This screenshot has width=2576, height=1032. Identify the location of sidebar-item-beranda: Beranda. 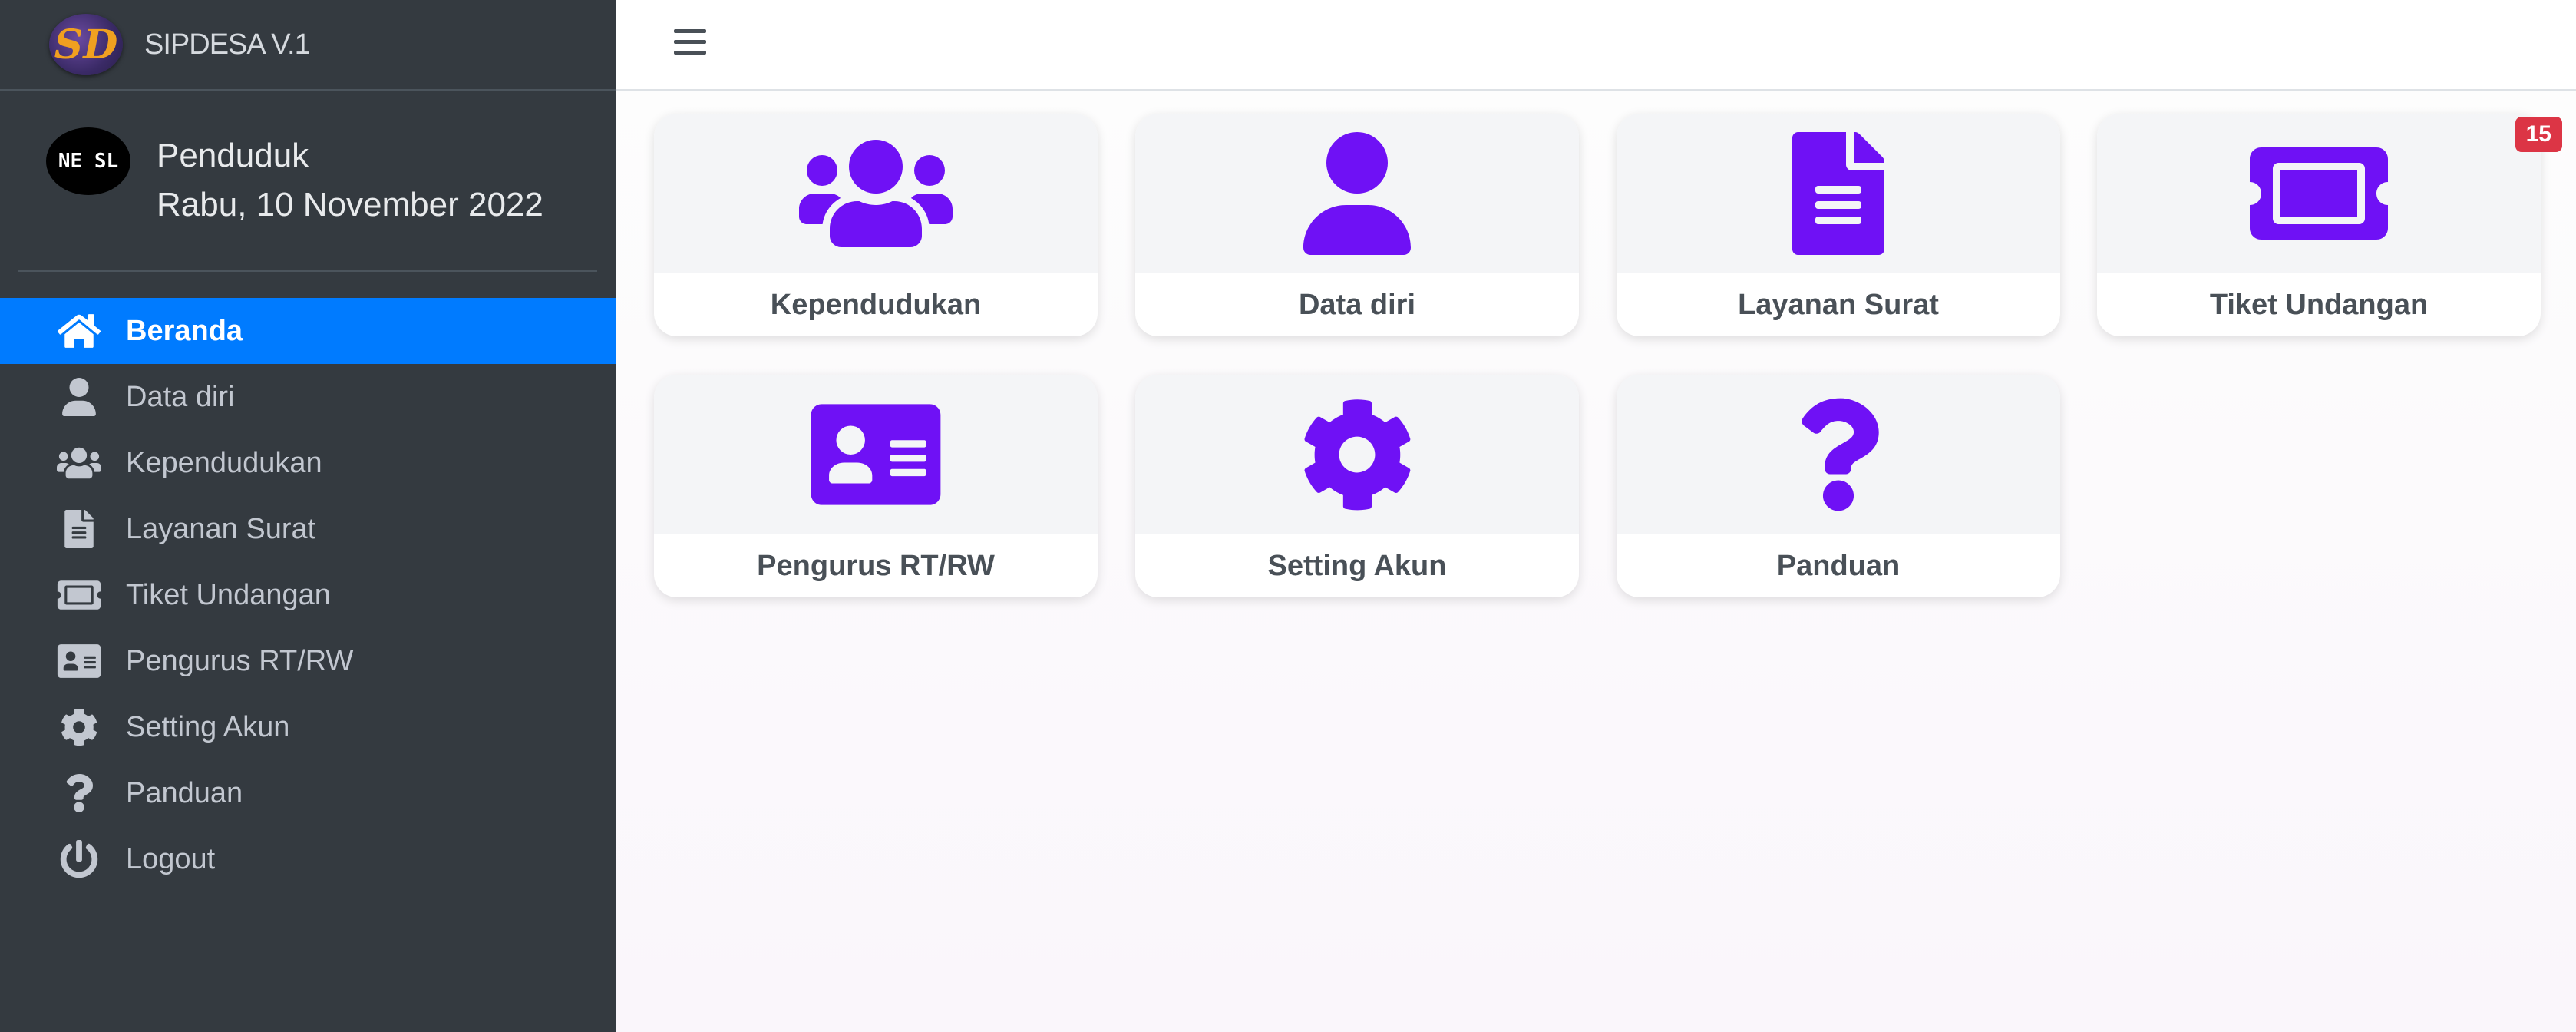
(308, 331).